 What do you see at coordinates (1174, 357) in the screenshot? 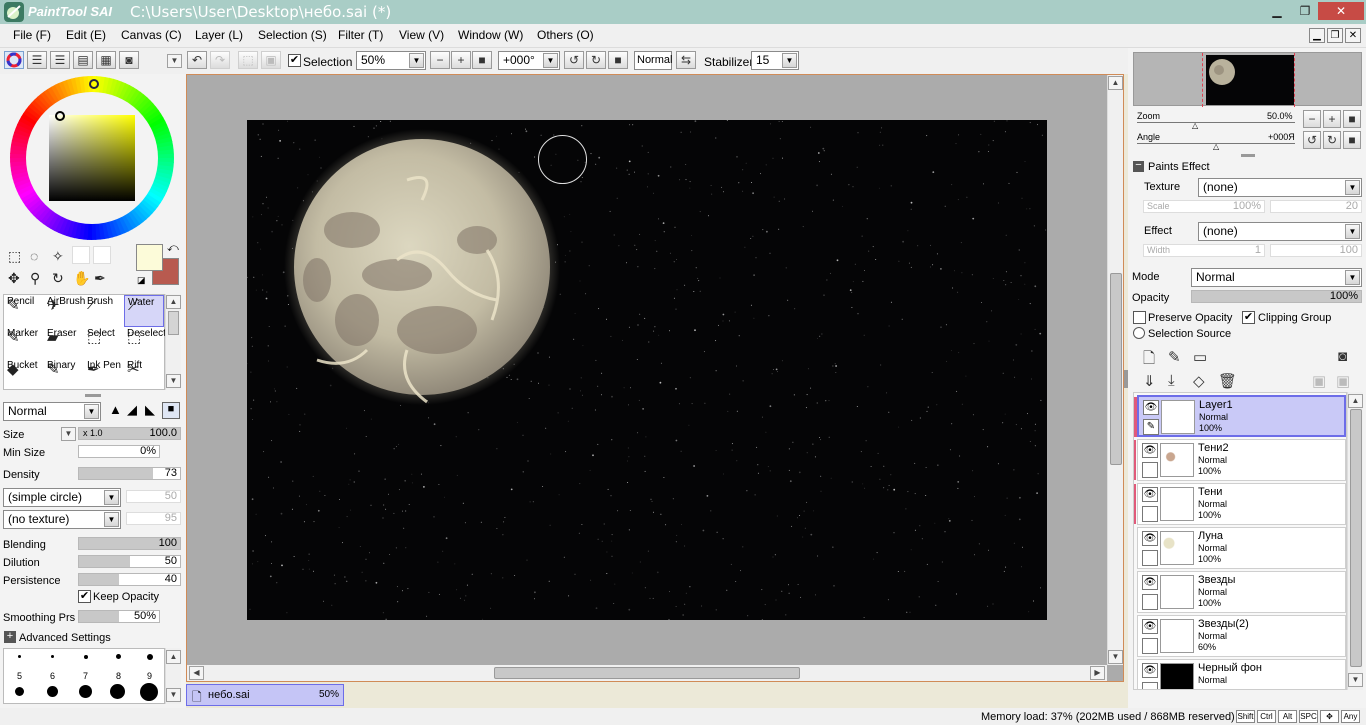
I see `new-linework-layer-icon: ✎` at bounding box center [1174, 357].